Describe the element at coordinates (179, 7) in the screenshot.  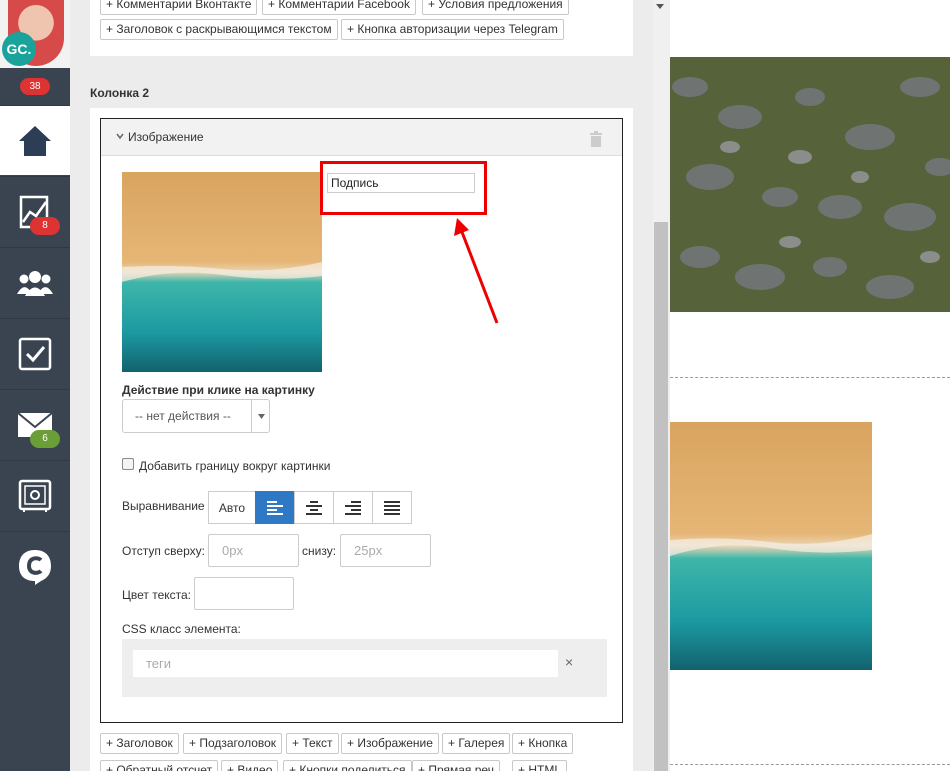
I see `add-vk-comments-button: + Комментарии Вконтакте` at that location.